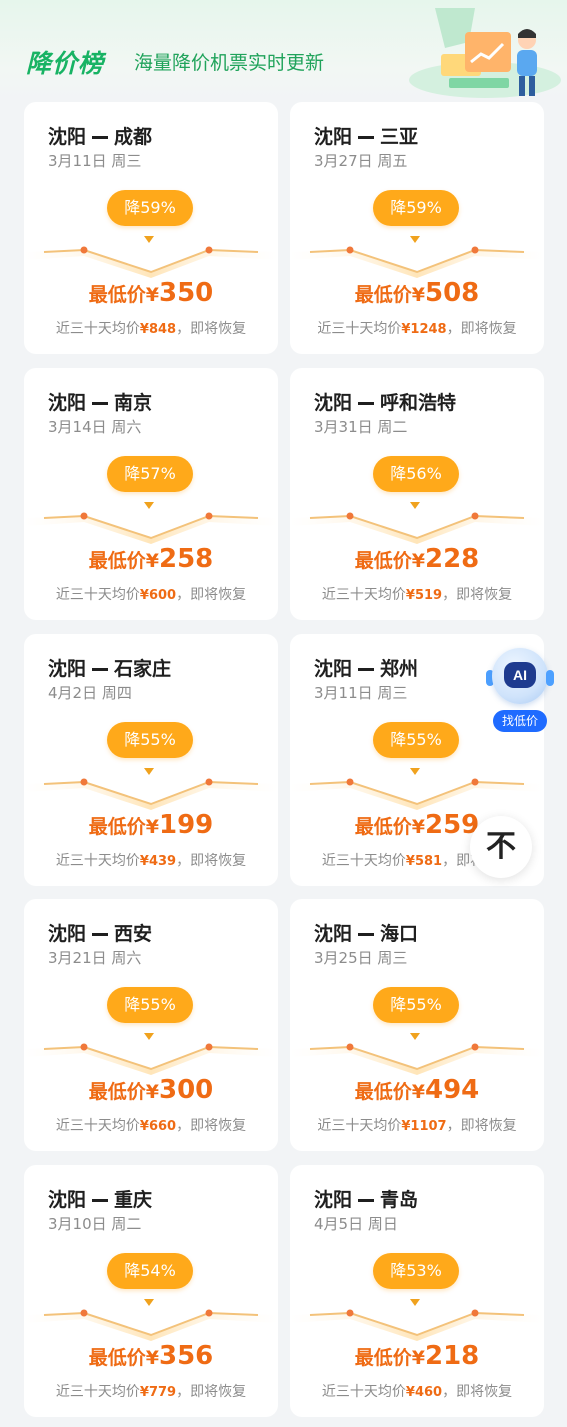 The image size is (567, 1427). I want to click on price-value: 218, so click(452, 1356).